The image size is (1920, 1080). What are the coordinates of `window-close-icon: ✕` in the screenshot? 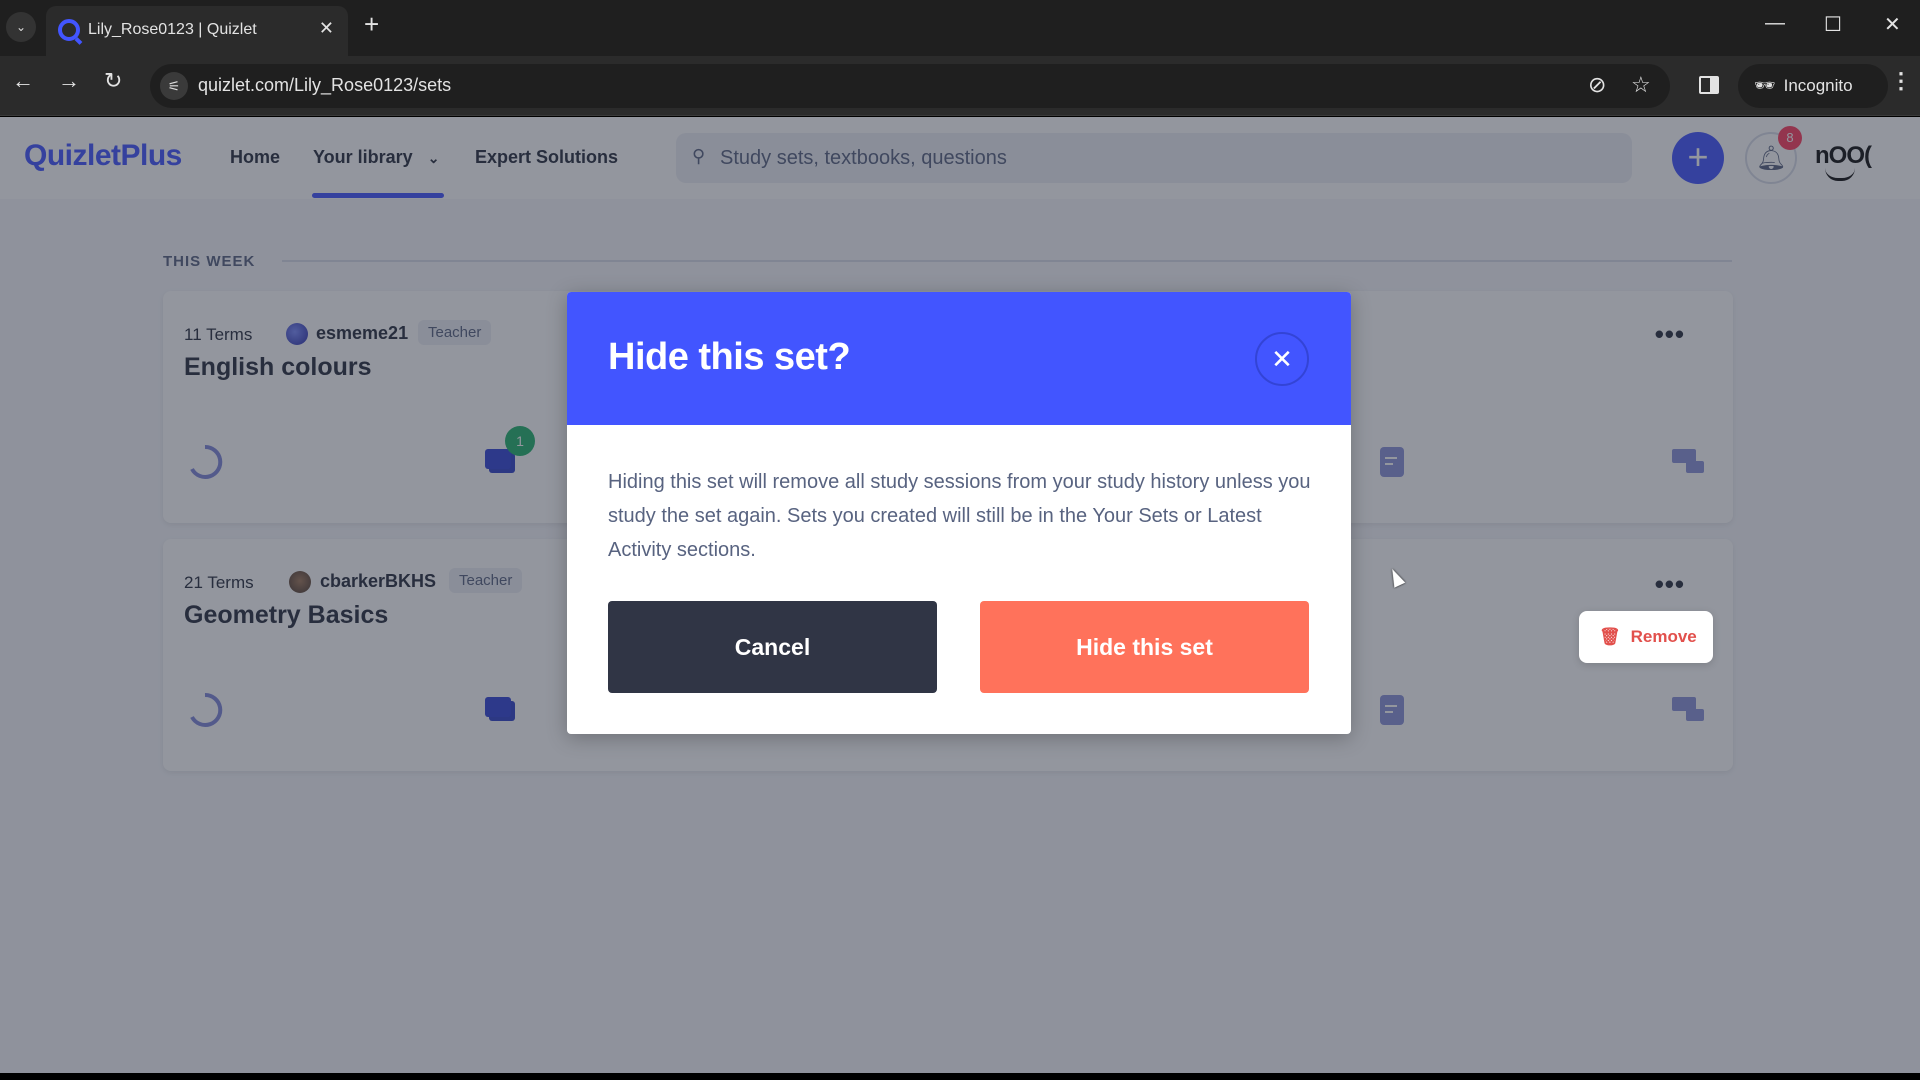 It's located at (1892, 24).